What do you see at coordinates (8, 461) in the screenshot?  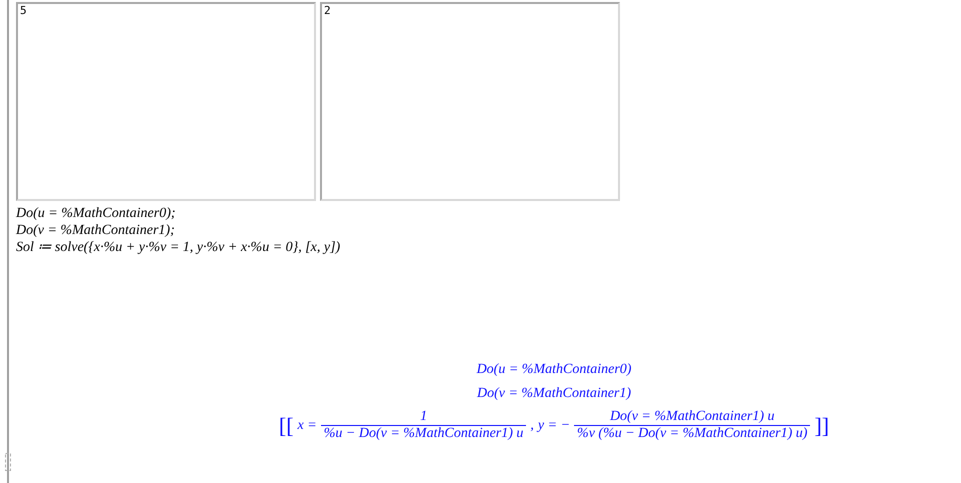 I see `empty-placeholder-icon` at bounding box center [8, 461].